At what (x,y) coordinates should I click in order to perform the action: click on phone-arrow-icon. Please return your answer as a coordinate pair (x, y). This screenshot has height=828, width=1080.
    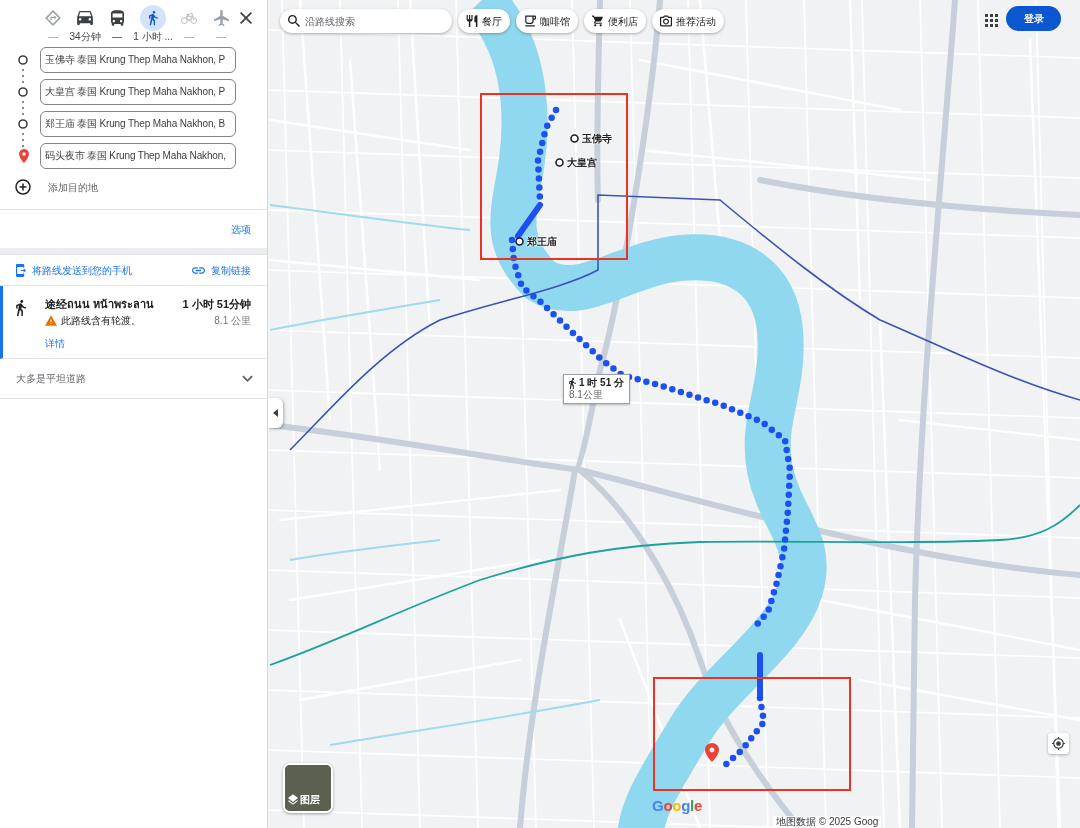
    Looking at the image, I should click on (21, 270).